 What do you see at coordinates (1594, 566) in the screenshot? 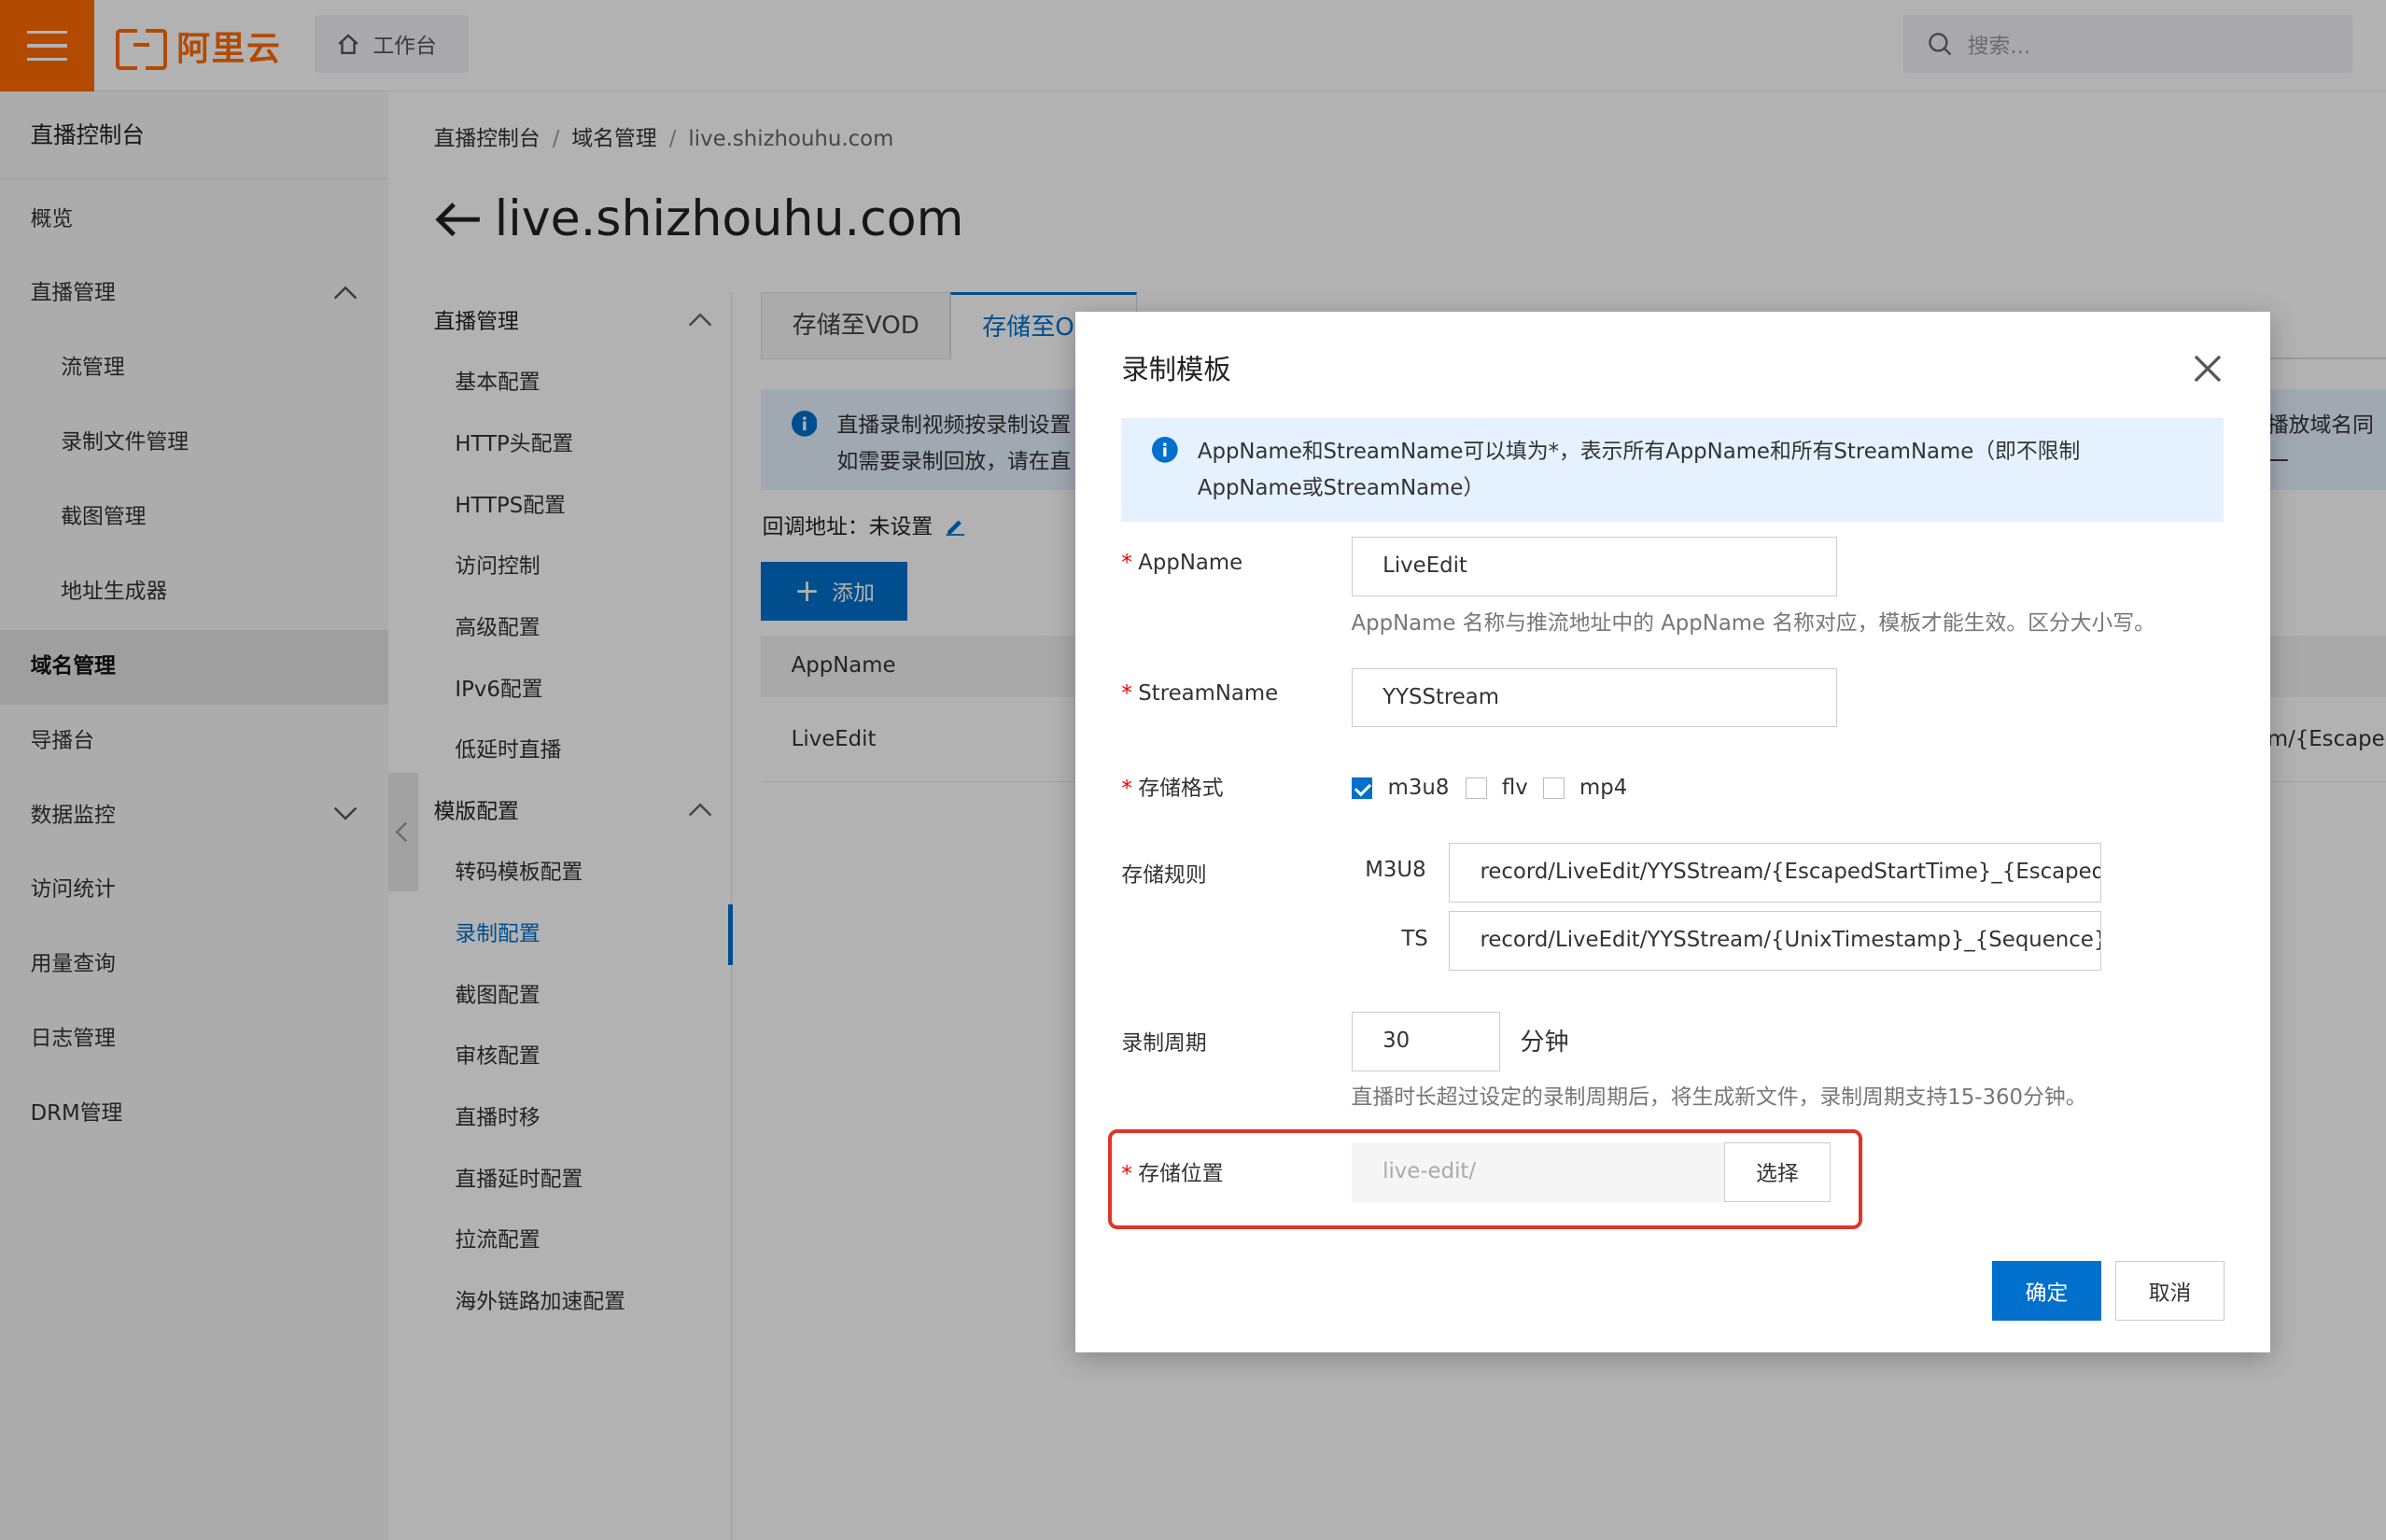
I see `appname-input: LiveEdit` at bounding box center [1594, 566].